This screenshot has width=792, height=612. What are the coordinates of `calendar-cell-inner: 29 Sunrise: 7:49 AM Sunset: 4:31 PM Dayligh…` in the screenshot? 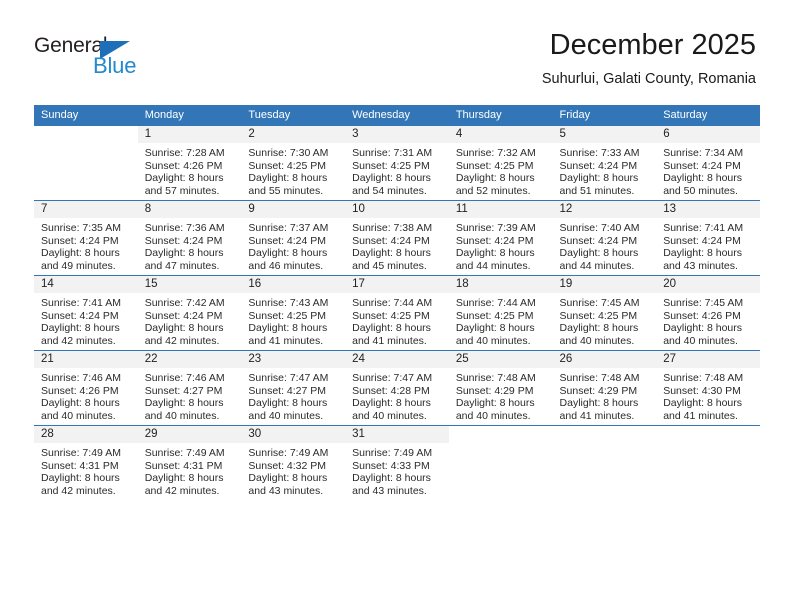 It's located at (189, 463).